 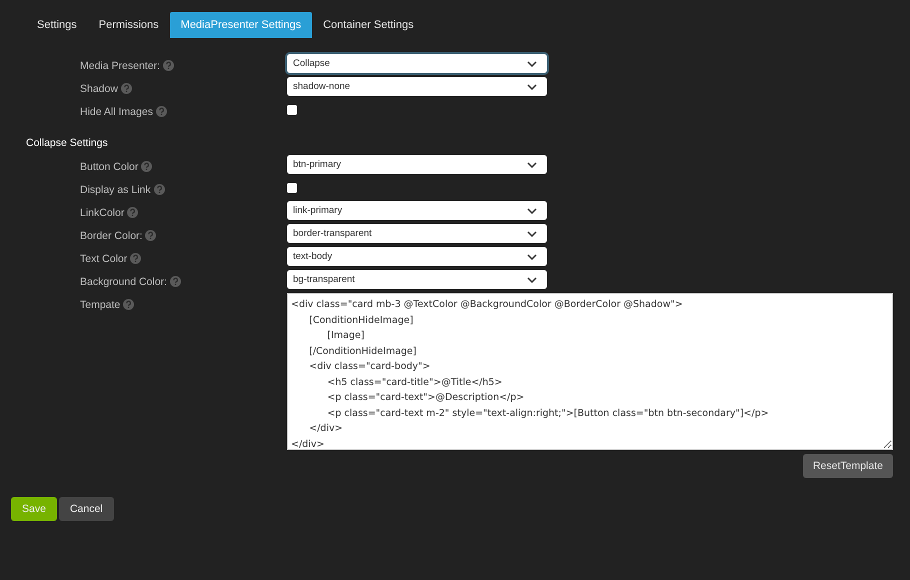 I want to click on field-label: Background Color:, so click(x=123, y=282).